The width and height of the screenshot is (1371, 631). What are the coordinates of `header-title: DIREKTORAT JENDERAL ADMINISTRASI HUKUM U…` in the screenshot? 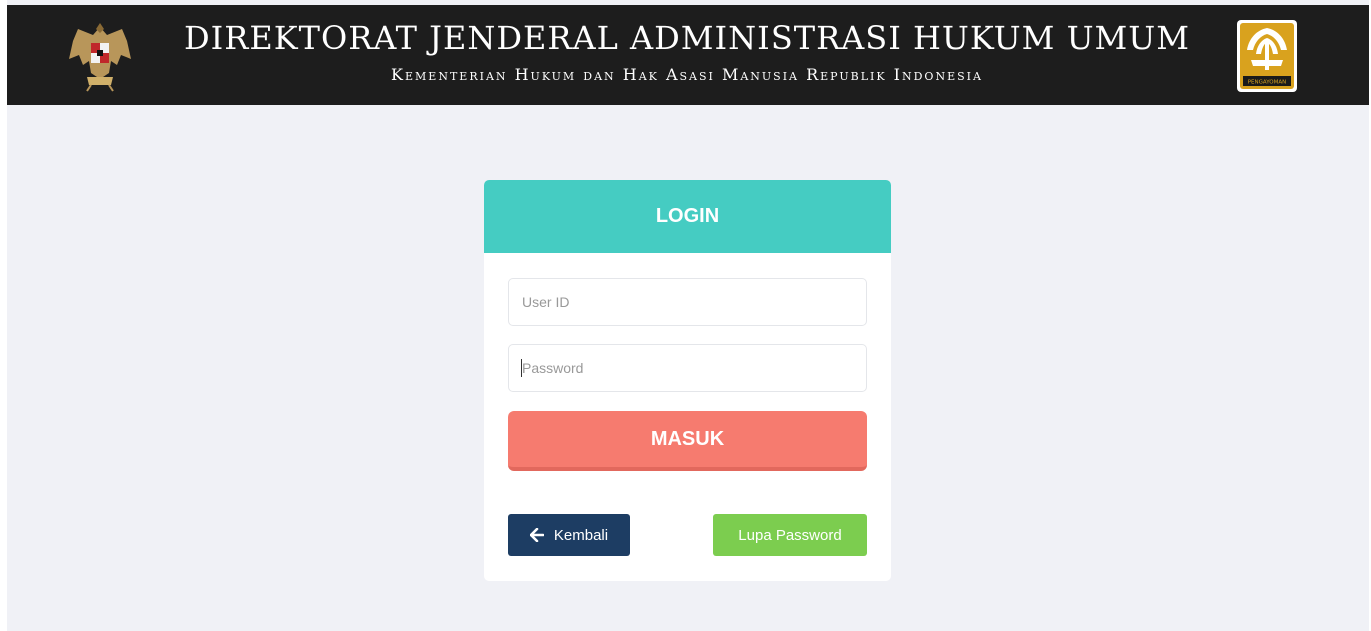 It's located at (687, 38).